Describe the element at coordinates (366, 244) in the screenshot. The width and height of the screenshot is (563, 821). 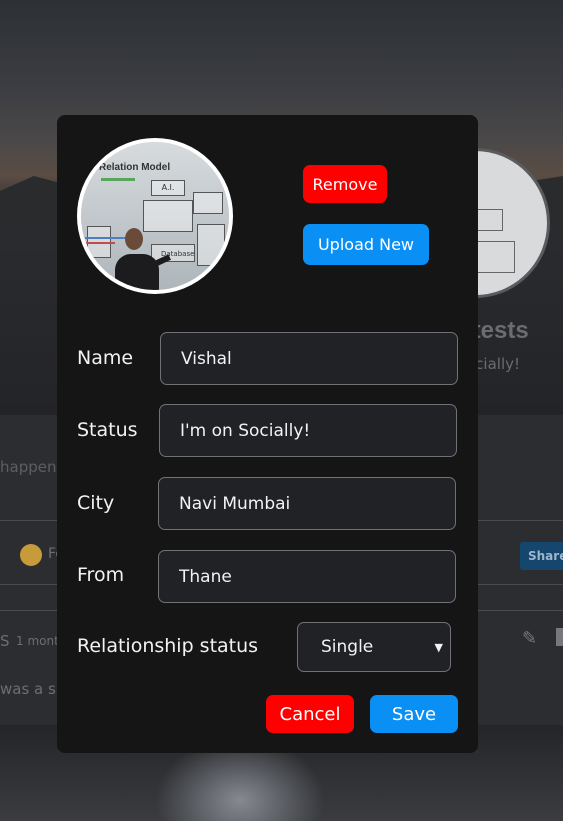
I see `upload-photo-button: Upload New` at that location.